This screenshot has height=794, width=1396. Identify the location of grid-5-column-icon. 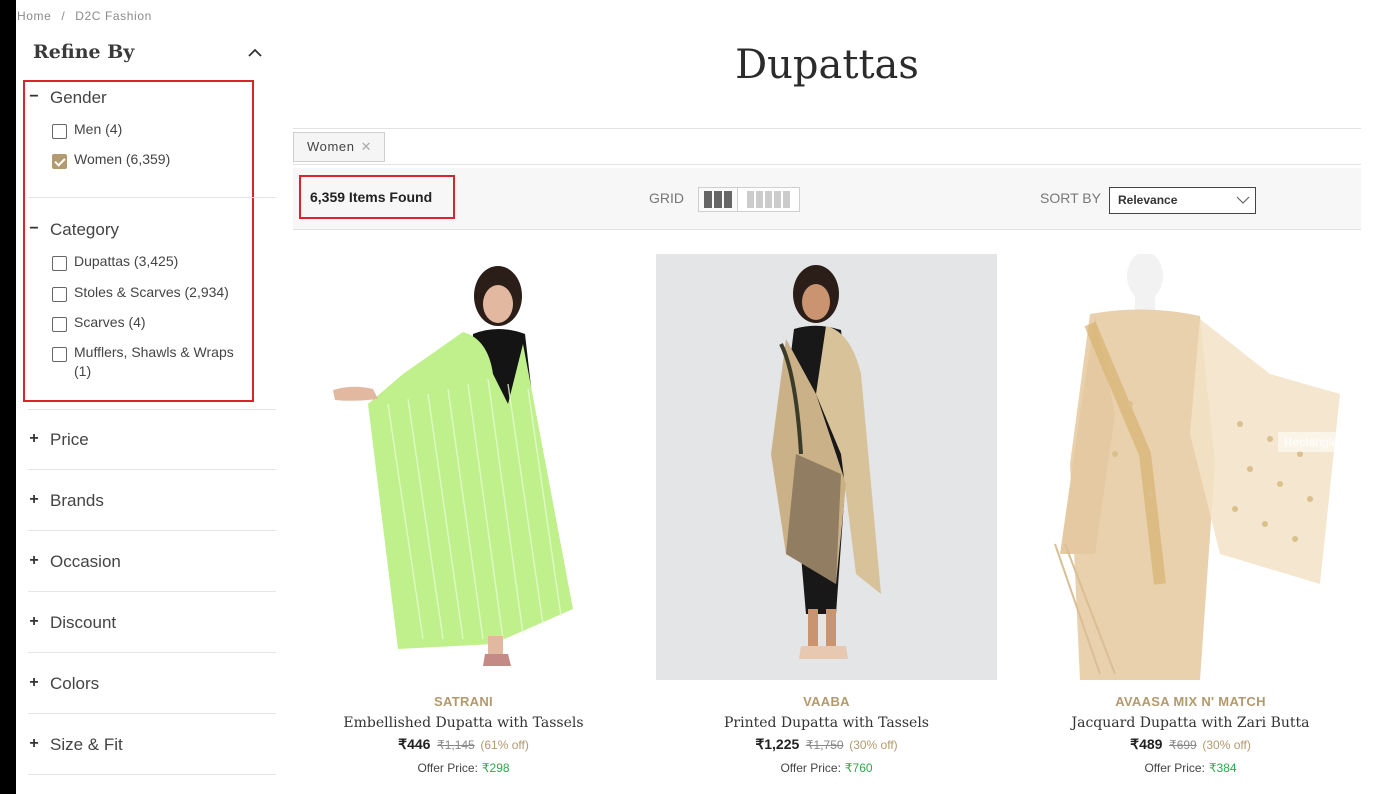
(768, 199).